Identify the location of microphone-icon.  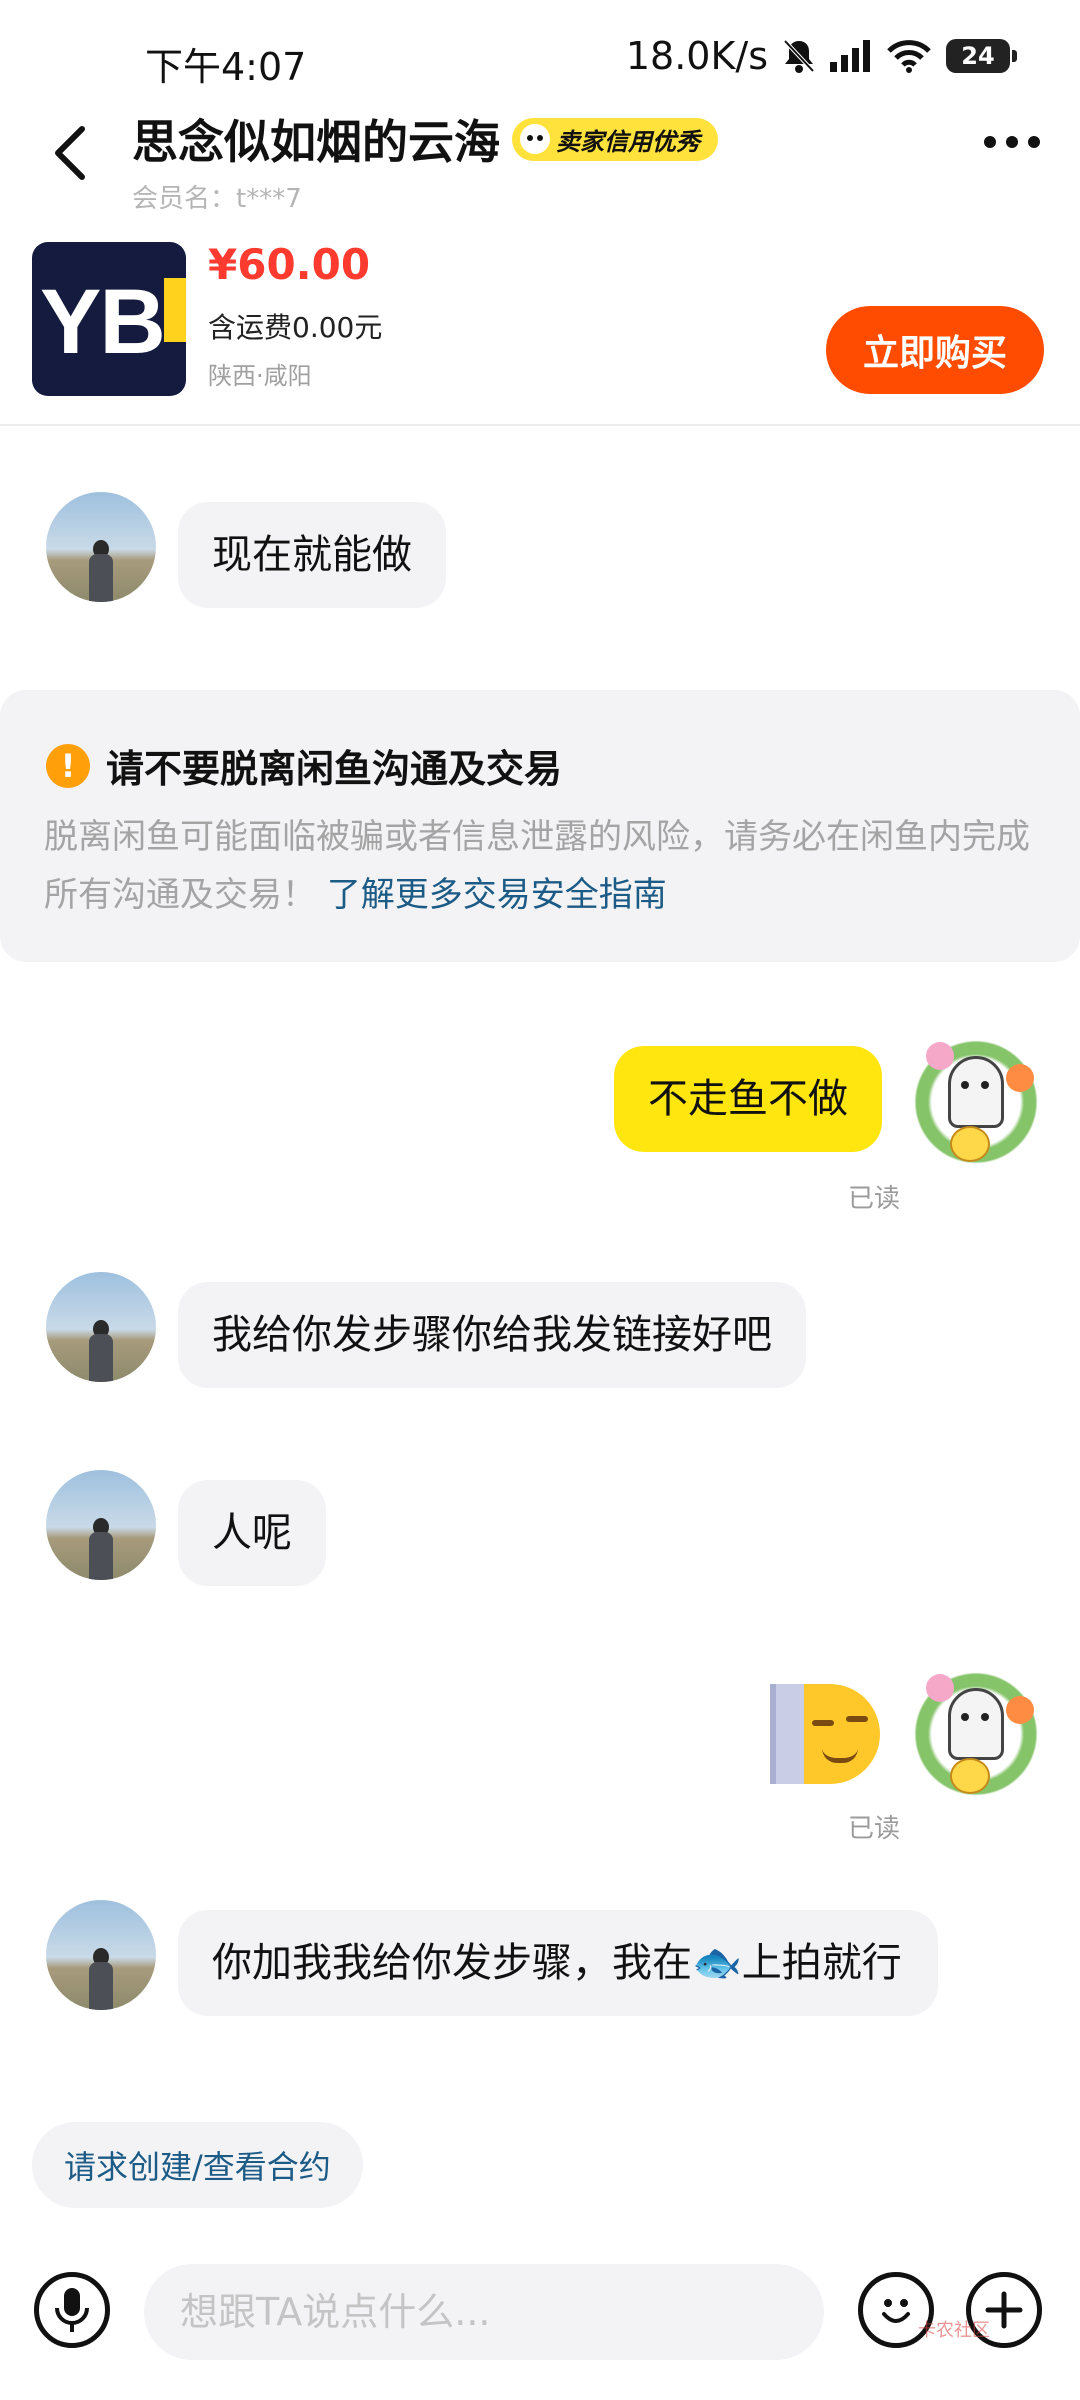
(72, 2310).